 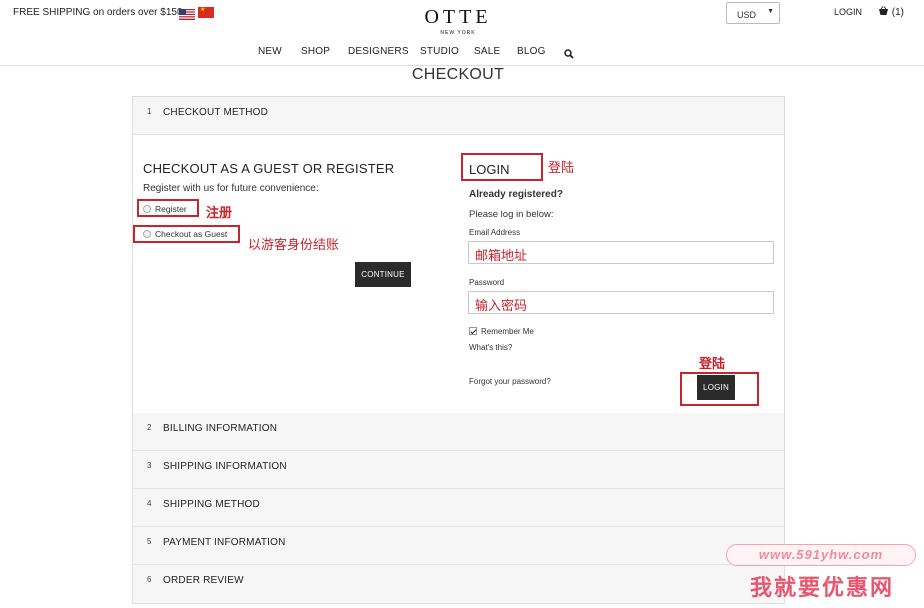 I want to click on currency-select: USD ▼, so click(x=753, y=13).